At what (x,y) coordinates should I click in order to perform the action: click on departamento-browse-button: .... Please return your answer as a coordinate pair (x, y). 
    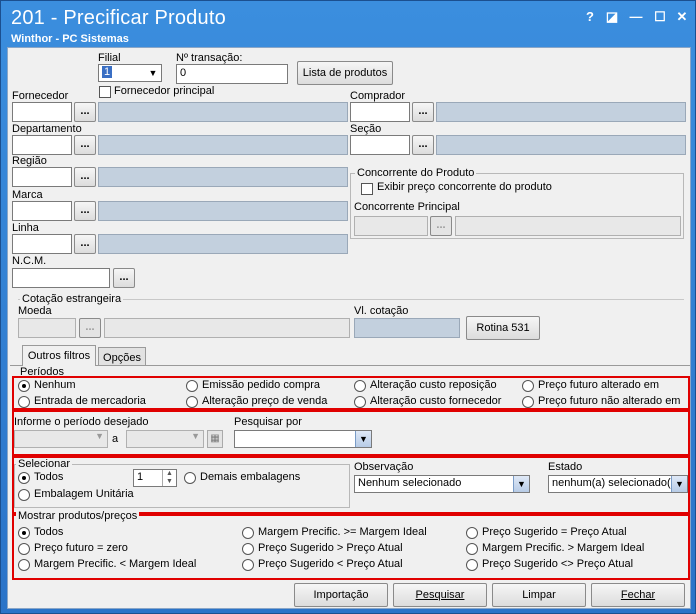
    Looking at the image, I should click on (85, 145).